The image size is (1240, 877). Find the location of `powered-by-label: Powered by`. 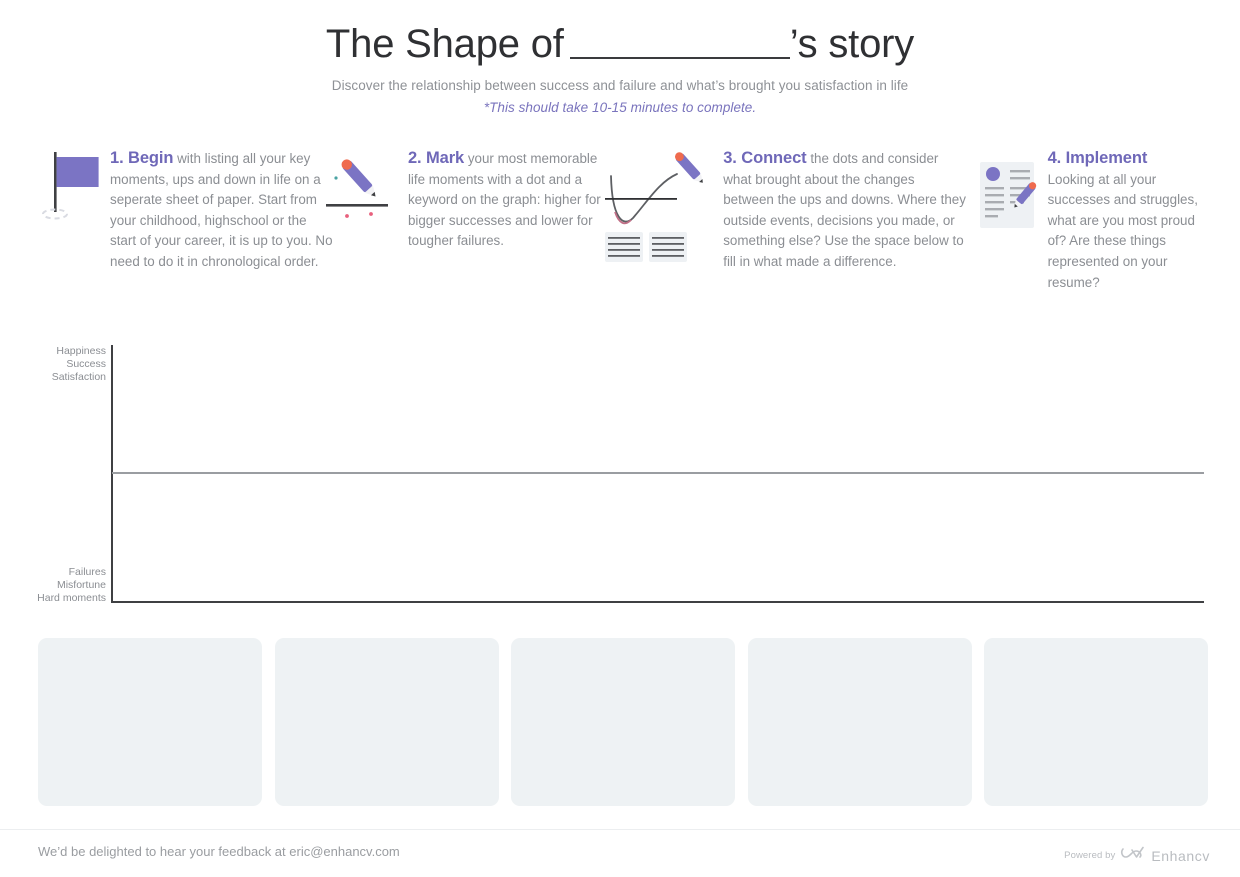

powered-by-label: Powered by is located at coordinates (1090, 855).